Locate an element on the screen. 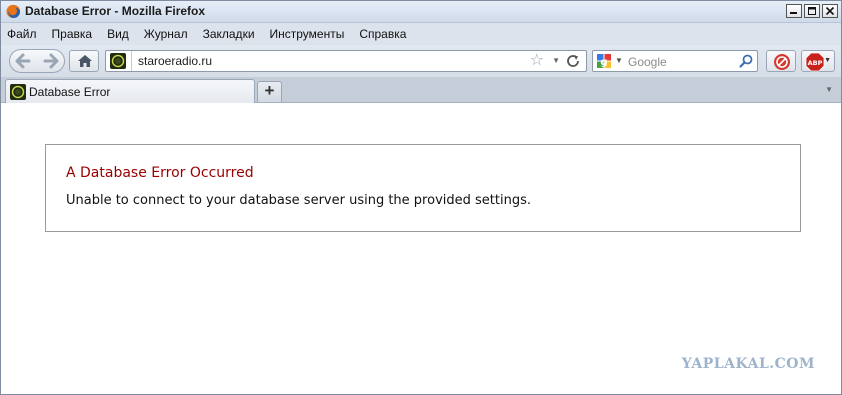  window-title: Database Error - Mozilla Firefox is located at coordinates (115, 11).